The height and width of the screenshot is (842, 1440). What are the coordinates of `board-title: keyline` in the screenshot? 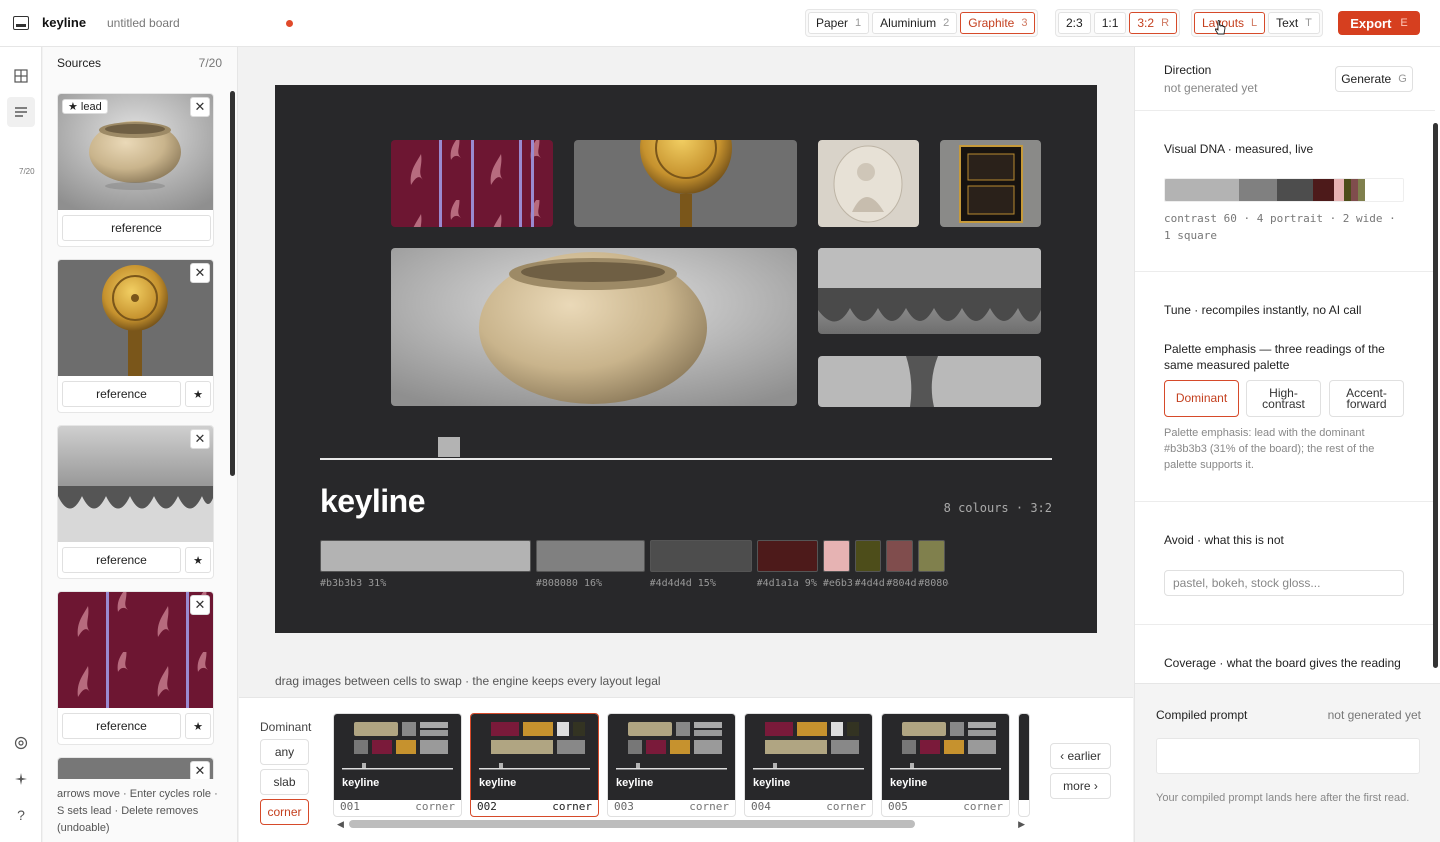 It's located at (373, 501).